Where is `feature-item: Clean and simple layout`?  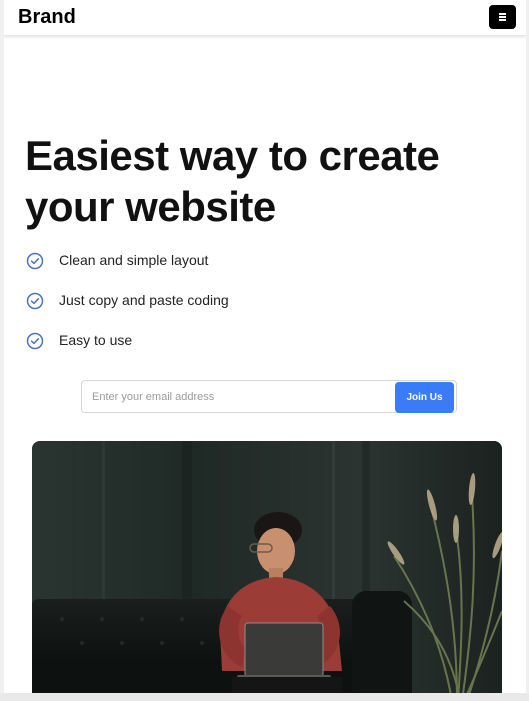
feature-item: Clean and simple layout is located at coordinates (226, 268).